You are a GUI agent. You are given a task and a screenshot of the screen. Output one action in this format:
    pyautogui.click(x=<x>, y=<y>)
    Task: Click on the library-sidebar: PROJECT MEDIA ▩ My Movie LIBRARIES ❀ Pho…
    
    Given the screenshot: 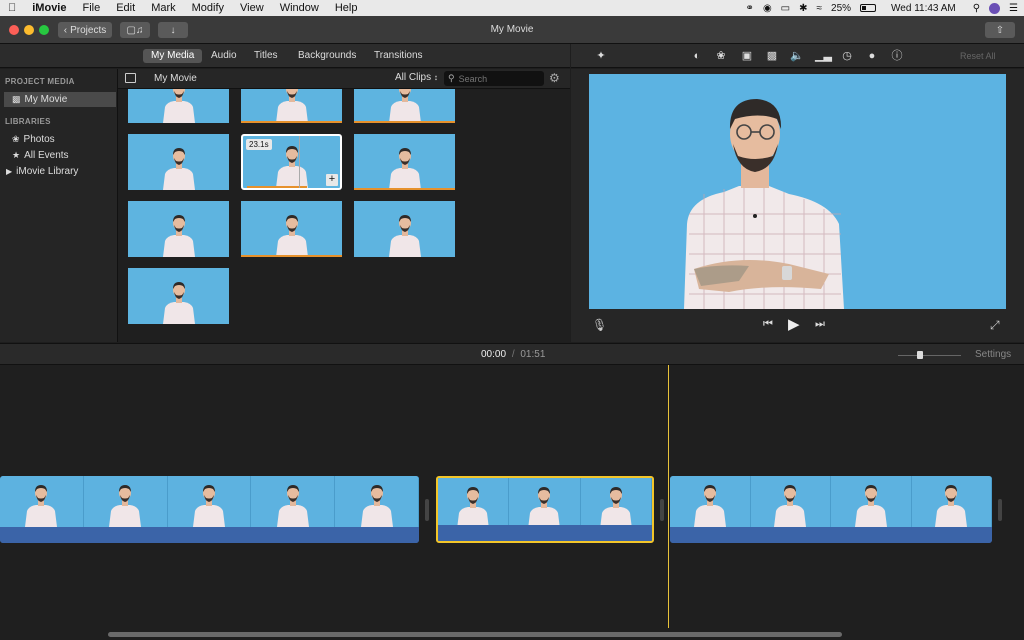 What is the action you would take?
    pyautogui.click(x=59, y=205)
    